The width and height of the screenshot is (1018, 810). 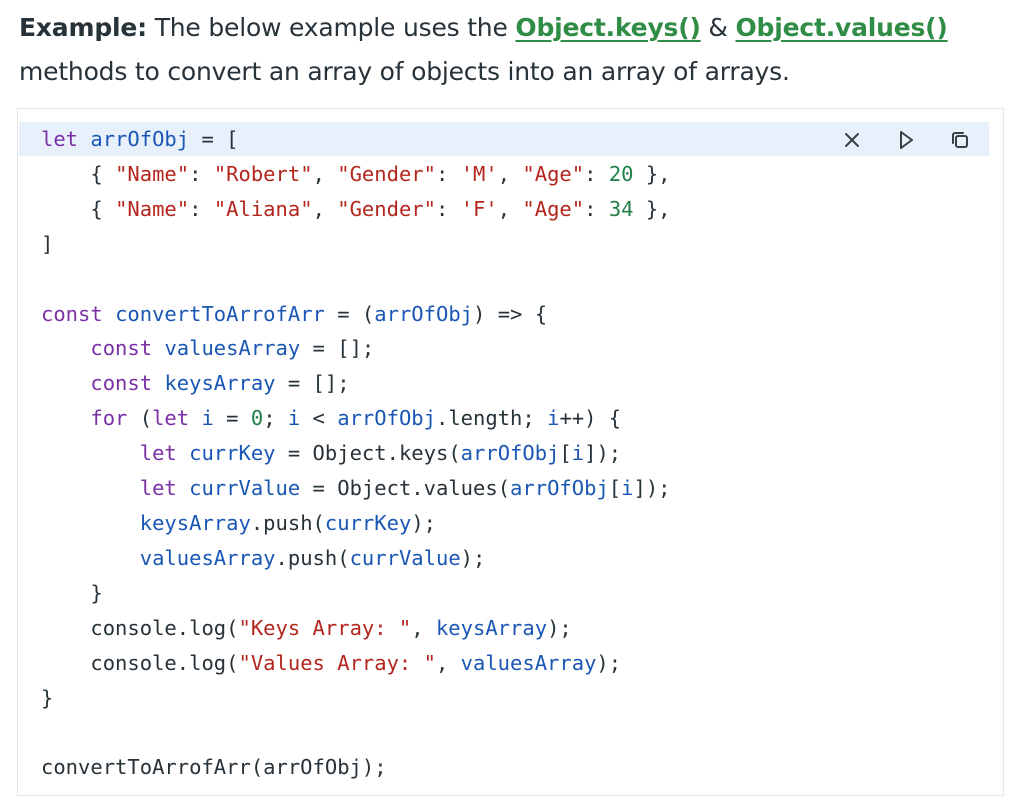 I want to click on play-icon, so click(x=906, y=140).